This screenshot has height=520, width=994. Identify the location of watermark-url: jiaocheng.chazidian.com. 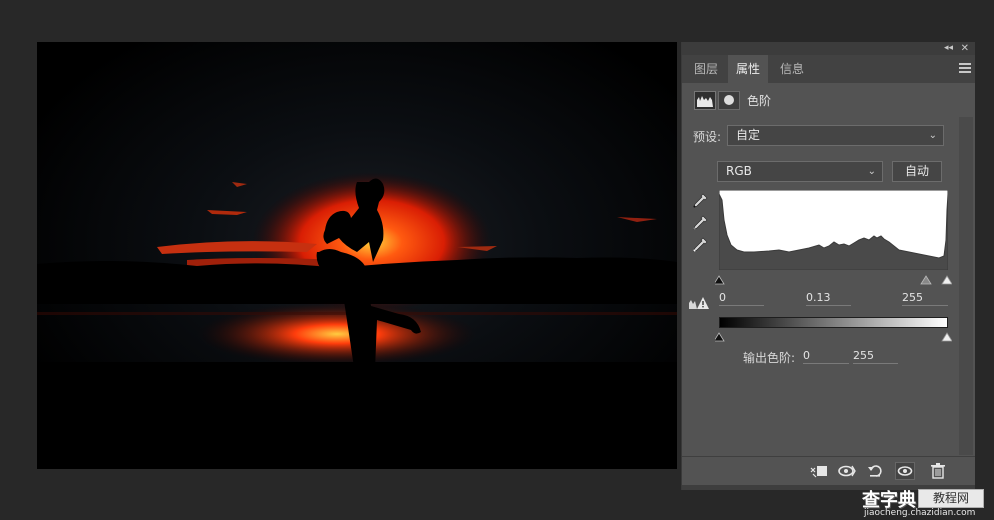
(920, 513).